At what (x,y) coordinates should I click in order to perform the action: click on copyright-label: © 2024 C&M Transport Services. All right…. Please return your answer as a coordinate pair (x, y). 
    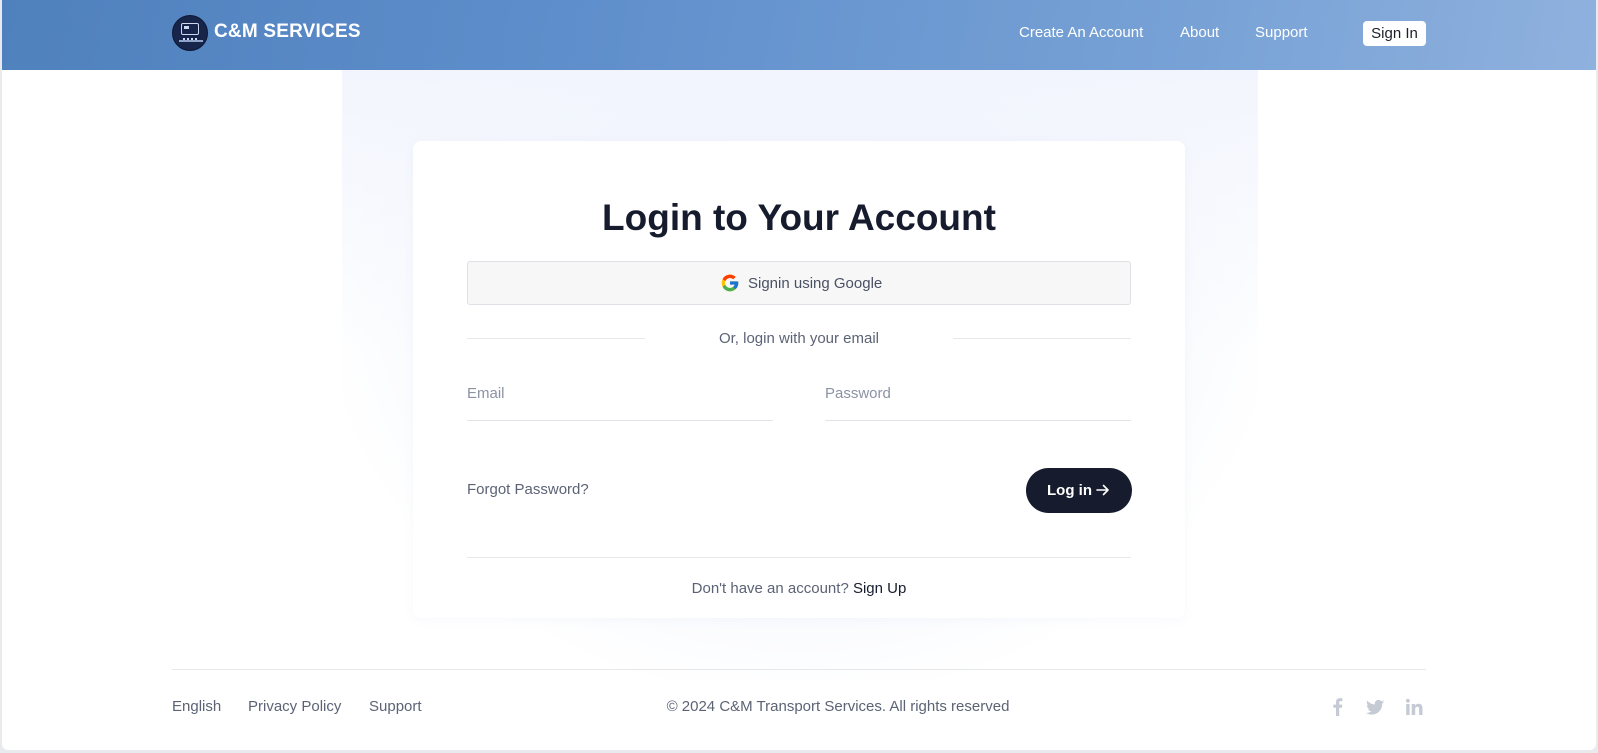
    Looking at the image, I should click on (838, 706).